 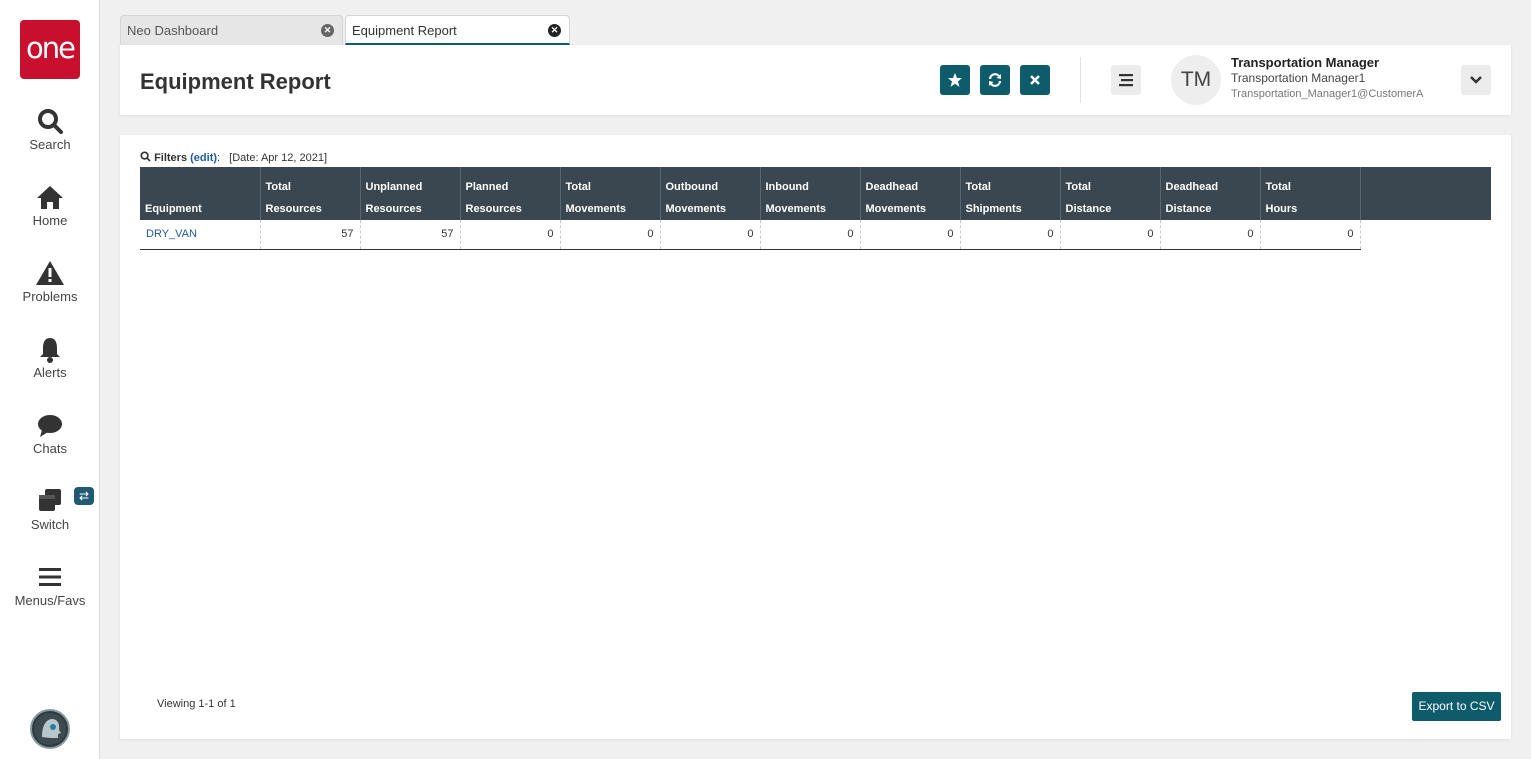 I want to click on user-menu-dropdown, so click(x=1476, y=80).